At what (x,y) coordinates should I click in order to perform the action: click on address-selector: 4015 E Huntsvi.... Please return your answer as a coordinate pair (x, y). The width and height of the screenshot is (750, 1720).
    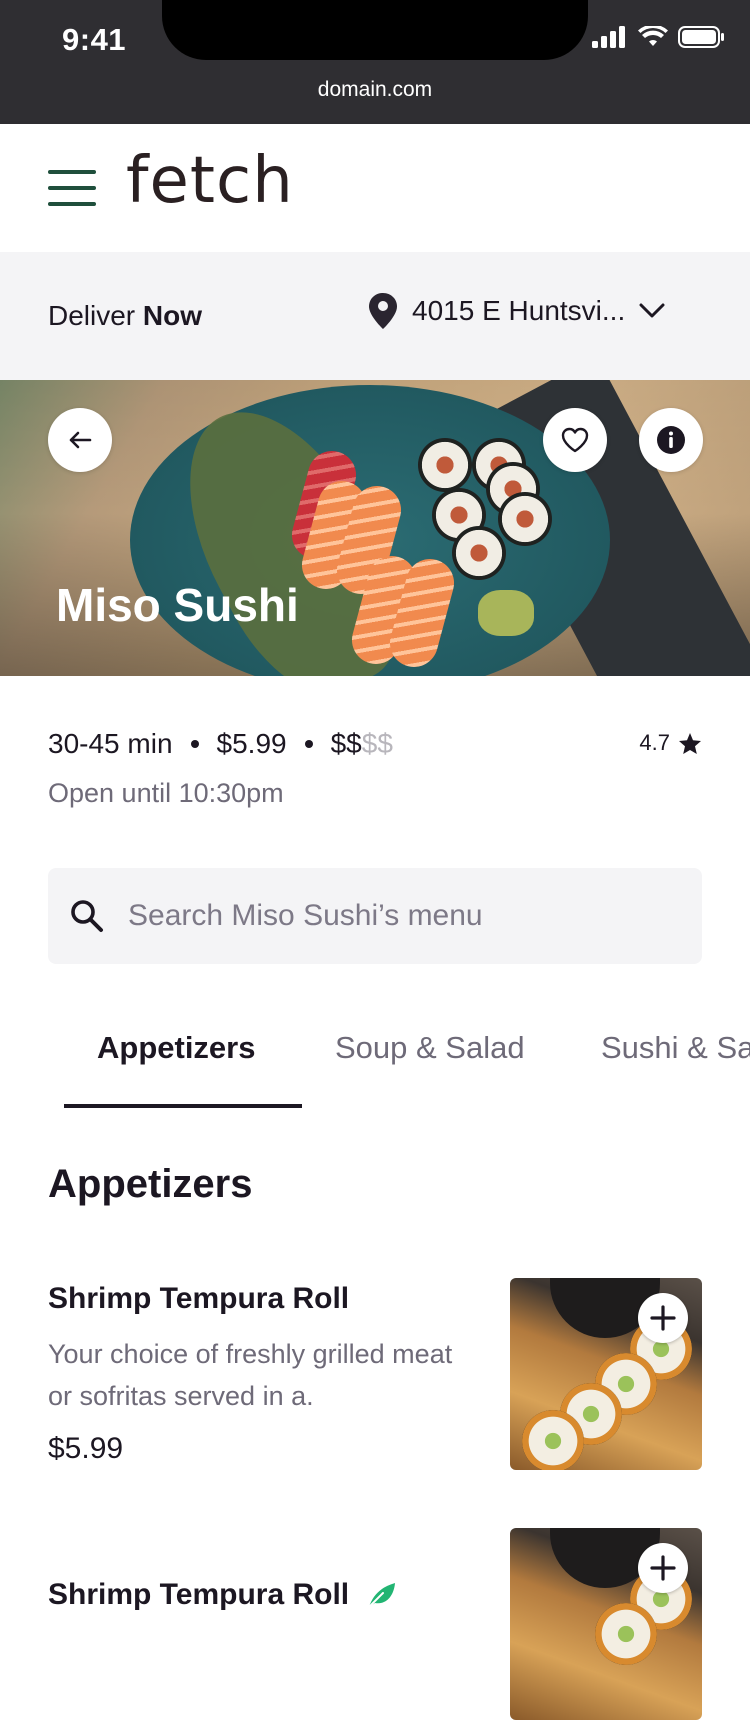
    Looking at the image, I should click on (516, 311).